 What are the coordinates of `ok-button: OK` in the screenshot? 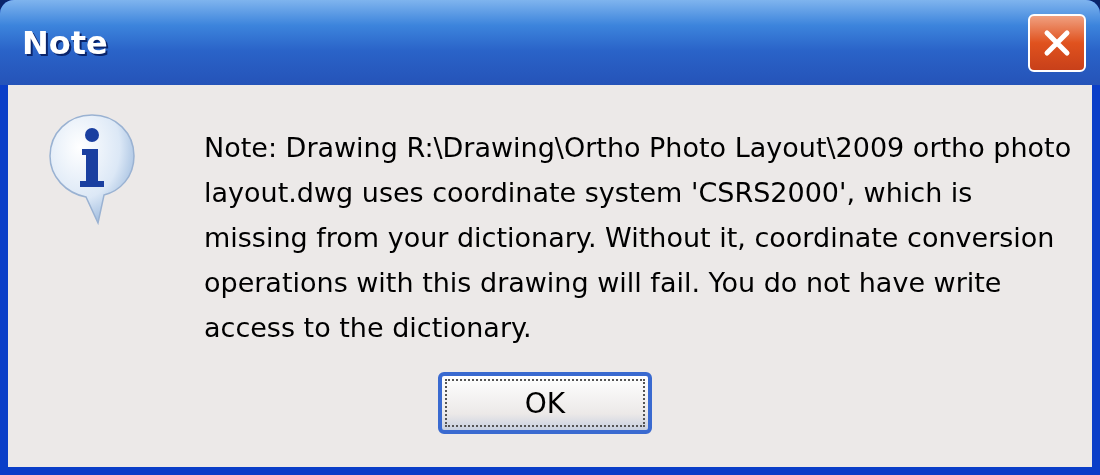 It's located at (545, 403).